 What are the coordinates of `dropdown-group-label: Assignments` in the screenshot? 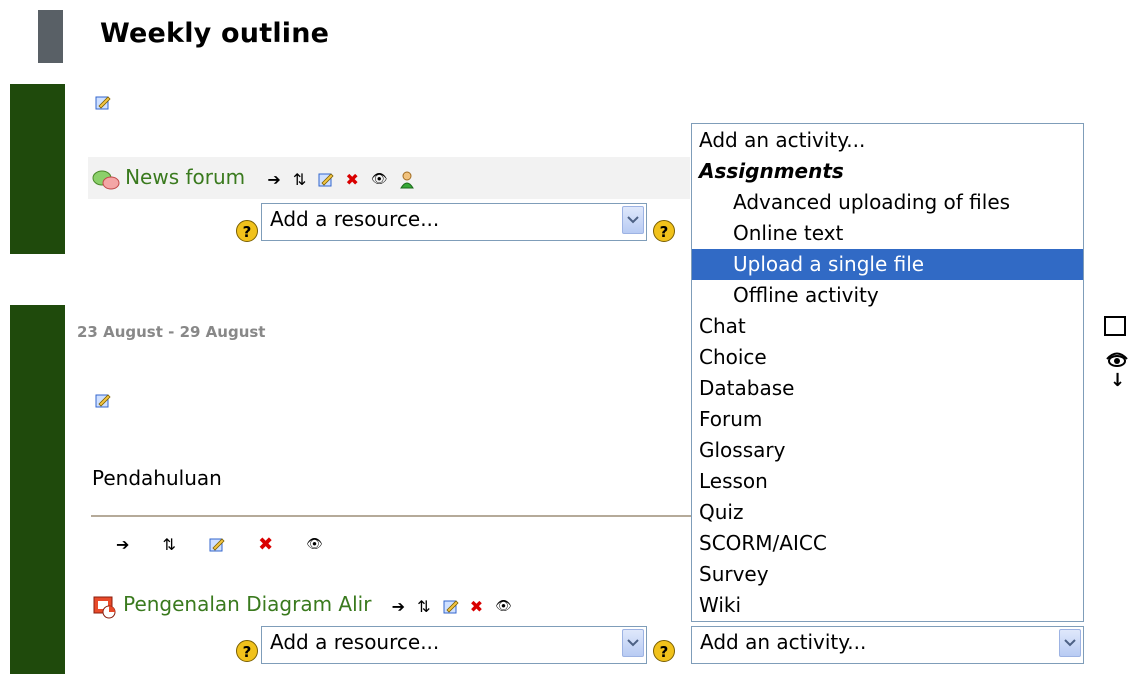 It's located at (771, 171).